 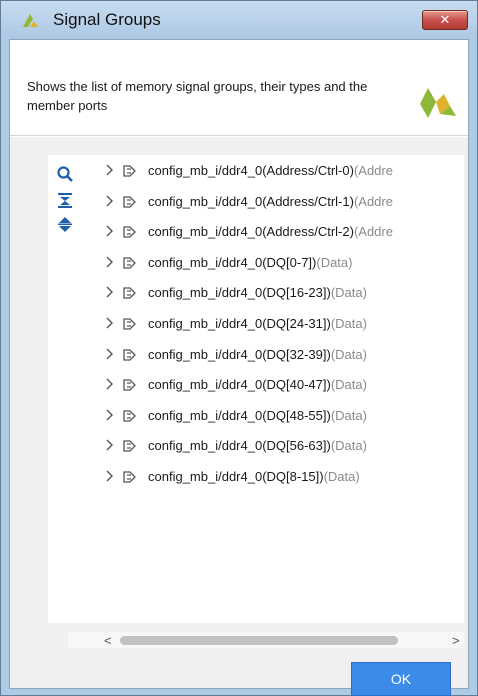 I want to click on tree-row: config_mb_i/ddr4_0(DQ[56-63])(Data), so click(x=272, y=446).